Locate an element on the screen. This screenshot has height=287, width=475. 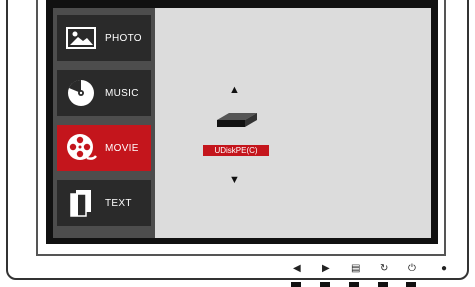
music-disc-icon is located at coordinates (81, 93).